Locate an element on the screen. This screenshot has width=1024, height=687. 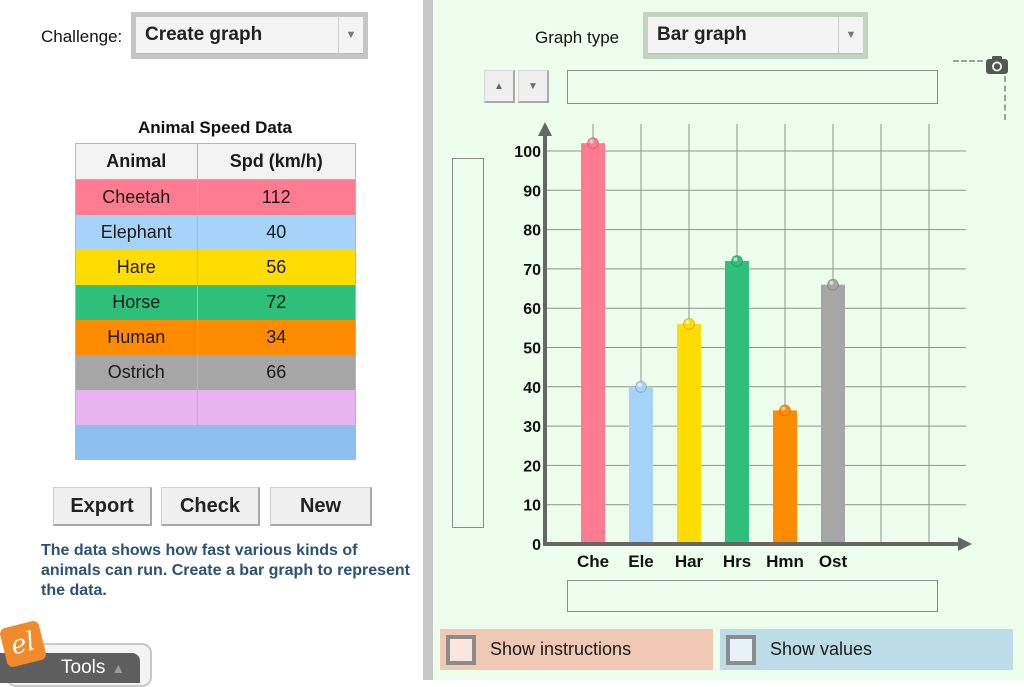
column-header-animal: Animal is located at coordinates (136, 161).